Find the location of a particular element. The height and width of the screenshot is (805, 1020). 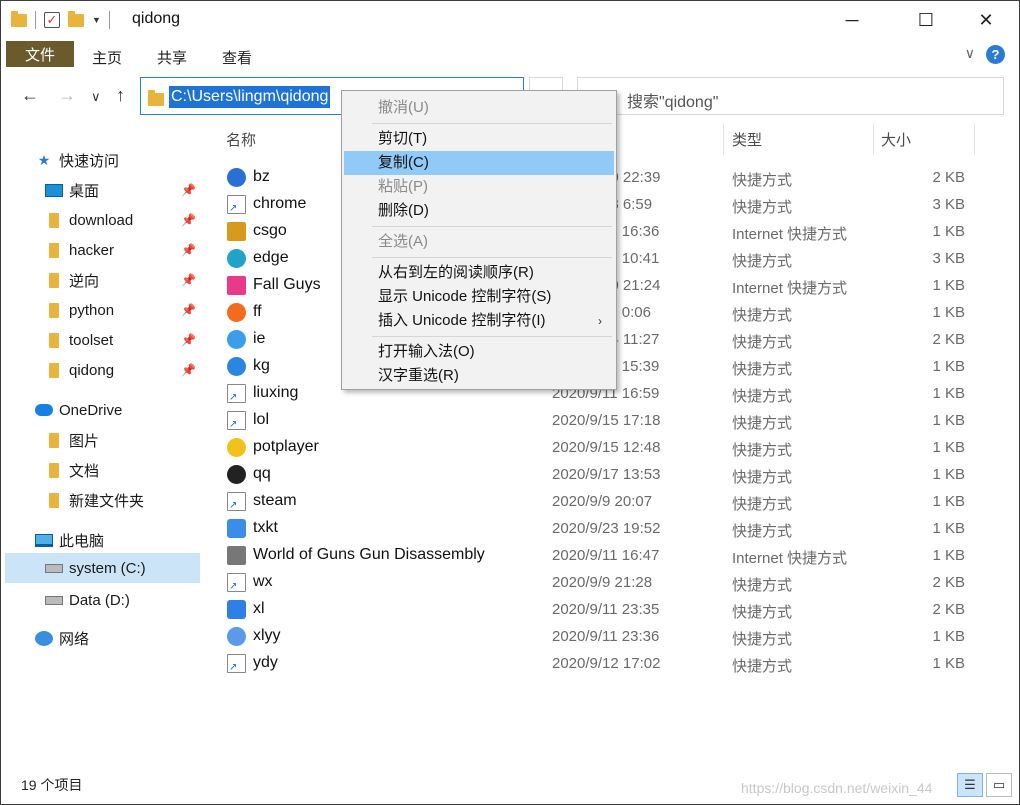

menu-item-undo: 撤消(U) is located at coordinates (479, 108).